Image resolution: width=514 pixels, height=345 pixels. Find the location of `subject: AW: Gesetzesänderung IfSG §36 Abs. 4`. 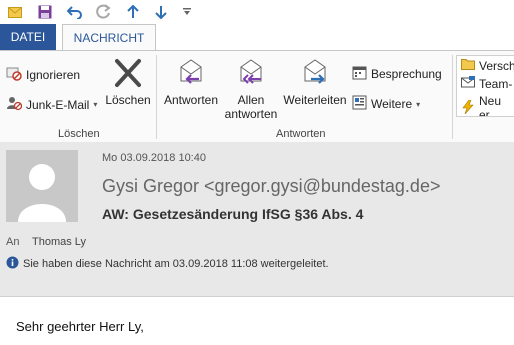

subject: AW: Gesetzesänderung IfSG §36 Abs. 4 is located at coordinates (233, 214).